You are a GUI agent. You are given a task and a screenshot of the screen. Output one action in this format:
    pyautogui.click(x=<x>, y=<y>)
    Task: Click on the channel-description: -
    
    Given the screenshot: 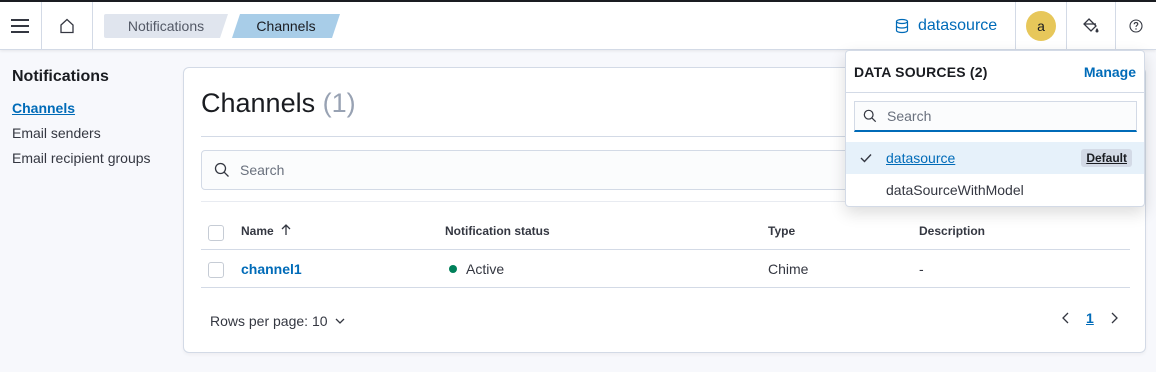 What is the action you would take?
    pyautogui.click(x=921, y=269)
    